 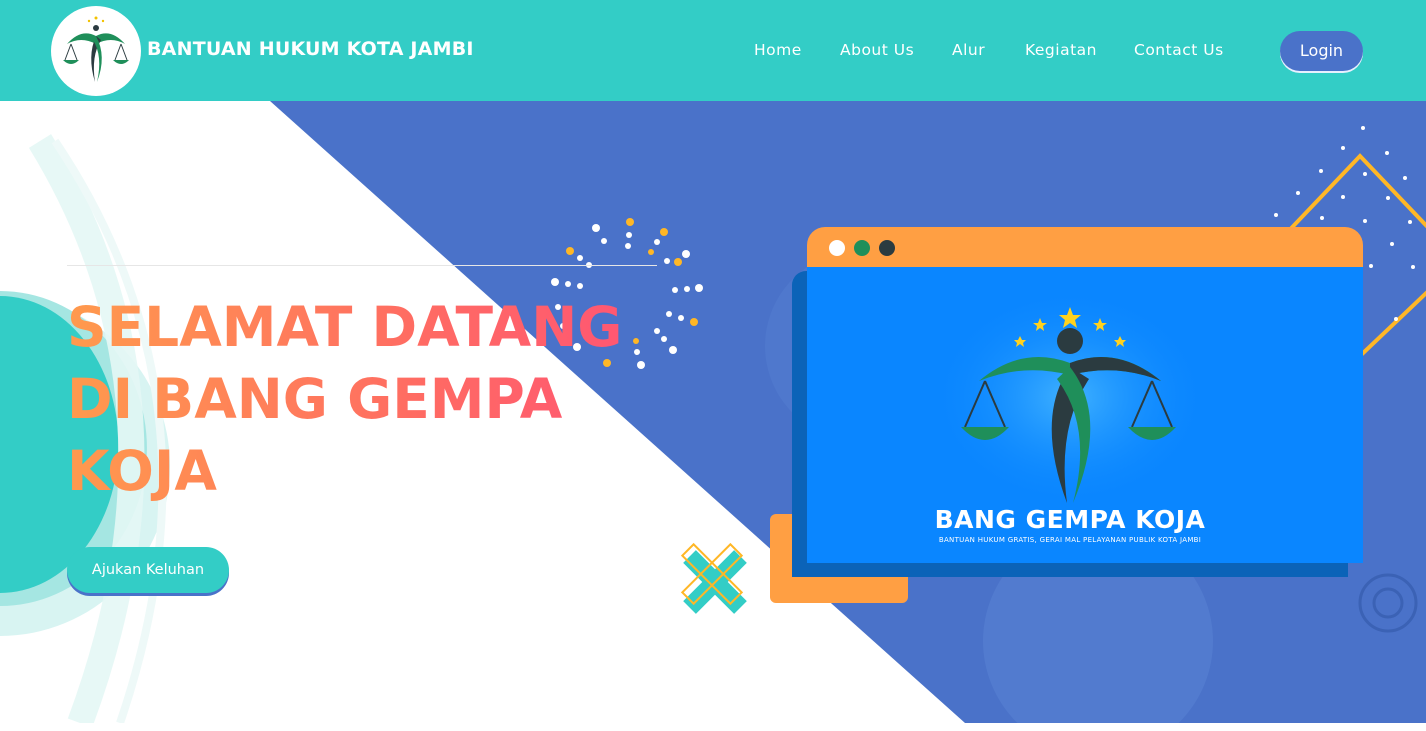 I want to click on hero-divider, so click(x=362, y=265).